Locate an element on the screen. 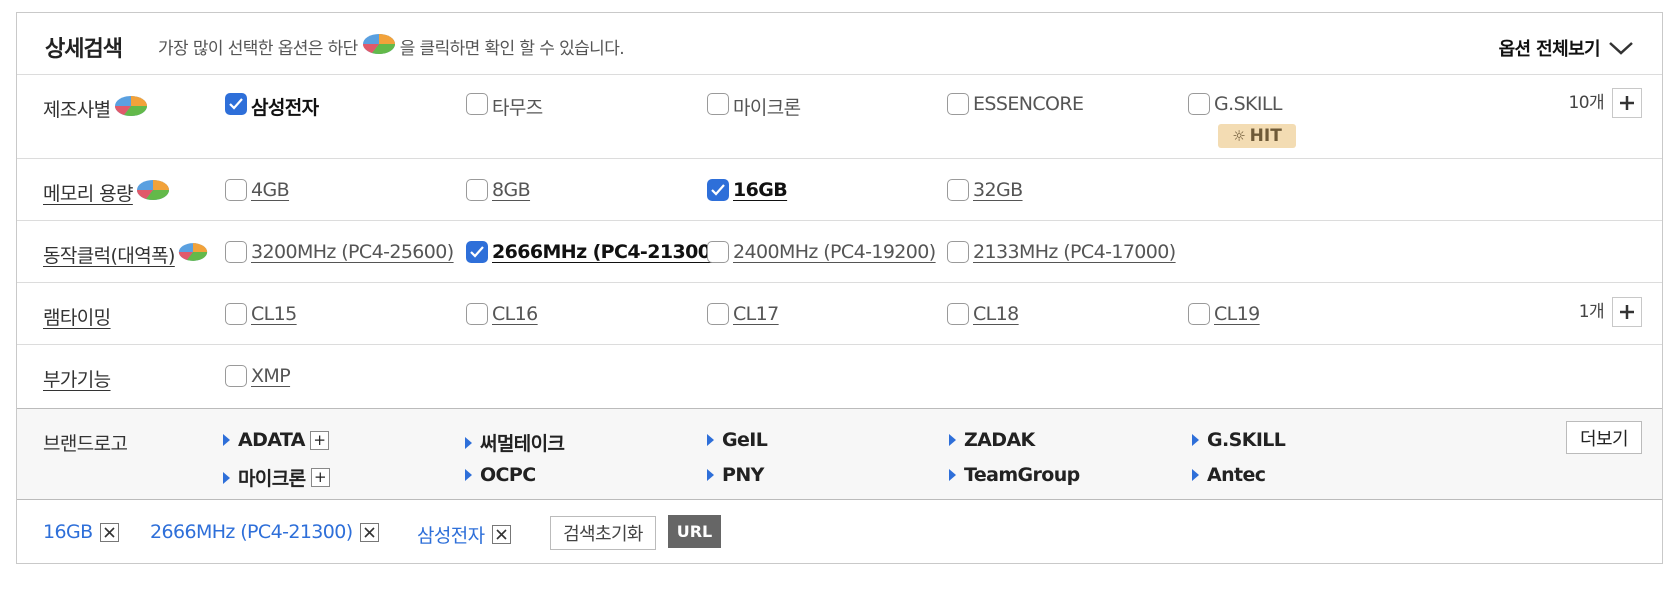 This screenshot has height=610, width=1668. option-cl17: CL17 is located at coordinates (743, 314).